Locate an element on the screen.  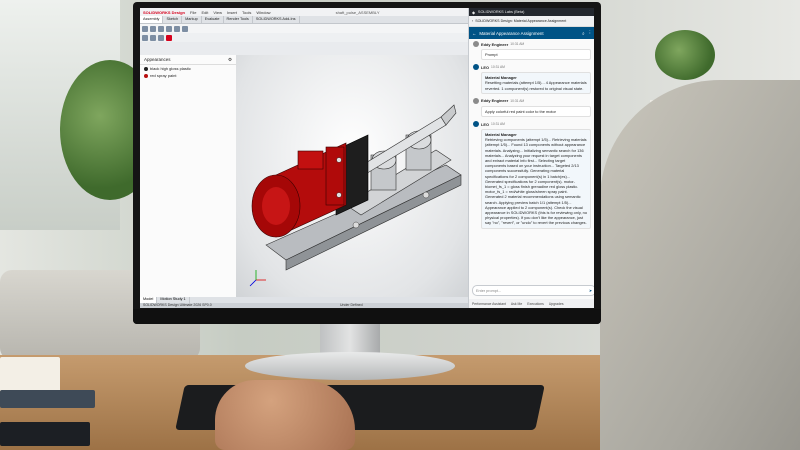
app-title: SOLIDWORKS Labs (Beta) is located at coordinates (501, 12).